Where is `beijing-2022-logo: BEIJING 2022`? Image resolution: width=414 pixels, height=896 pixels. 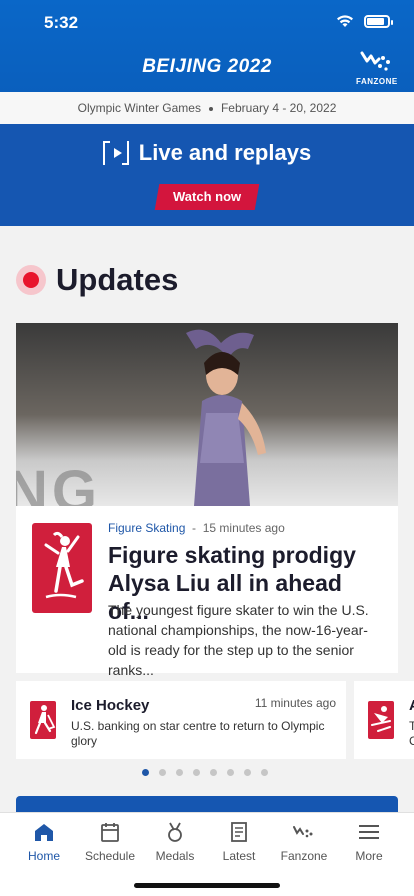 beijing-2022-logo: BEIJING 2022 is located at coordinates (207, 66).